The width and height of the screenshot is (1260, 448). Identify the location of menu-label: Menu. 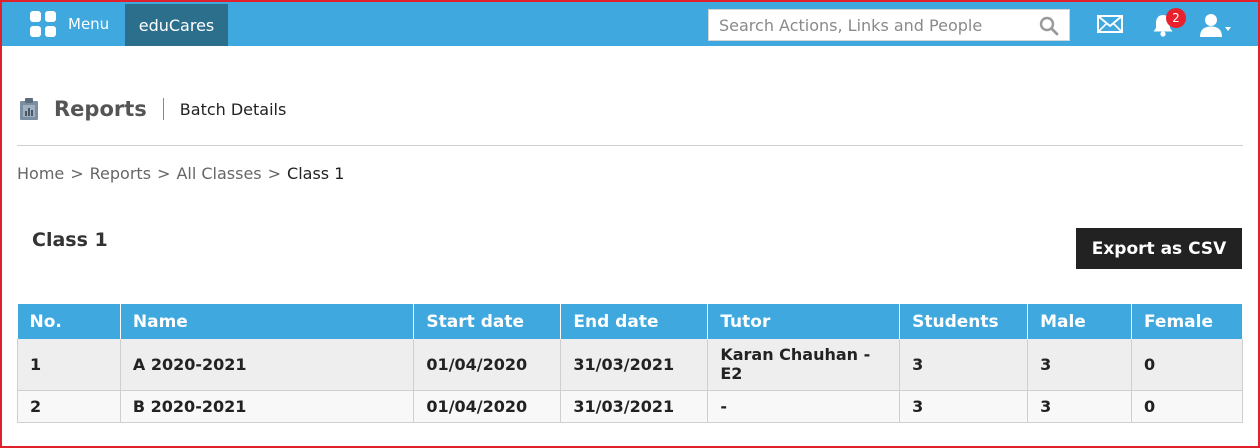
(89, 24).